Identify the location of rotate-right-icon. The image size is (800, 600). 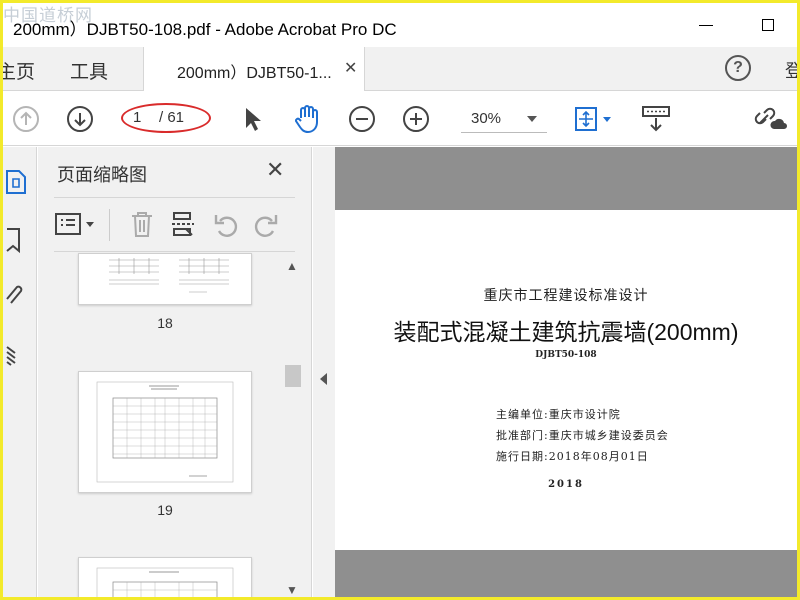
(266, 225).